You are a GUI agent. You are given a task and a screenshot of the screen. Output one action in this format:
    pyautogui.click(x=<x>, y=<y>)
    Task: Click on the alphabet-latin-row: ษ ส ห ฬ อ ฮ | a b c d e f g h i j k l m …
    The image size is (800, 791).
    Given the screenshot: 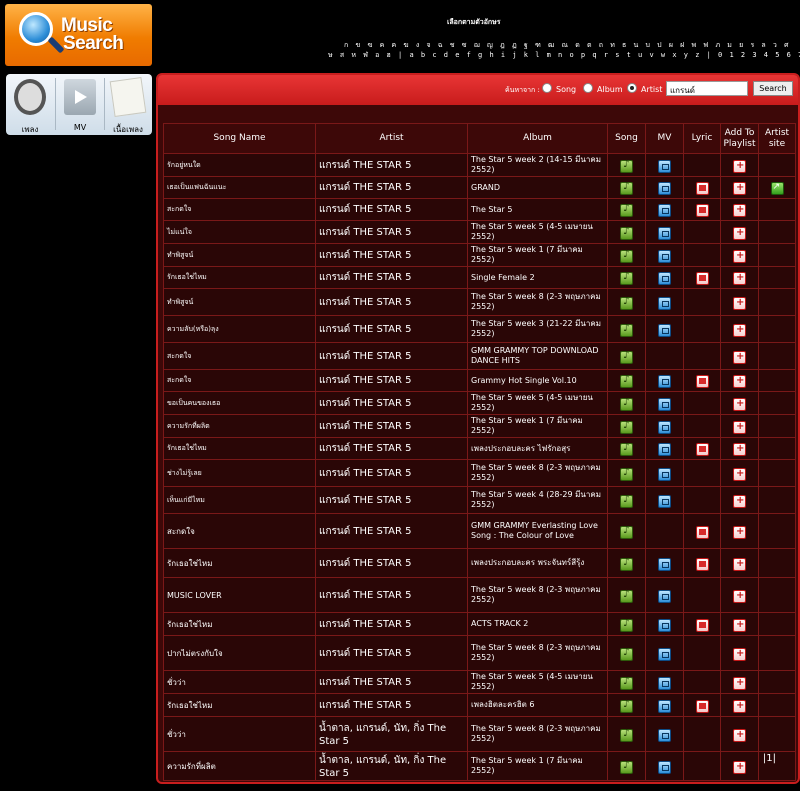 What is the action you would take?
    pyautogui.click(x=564, y=55)
    